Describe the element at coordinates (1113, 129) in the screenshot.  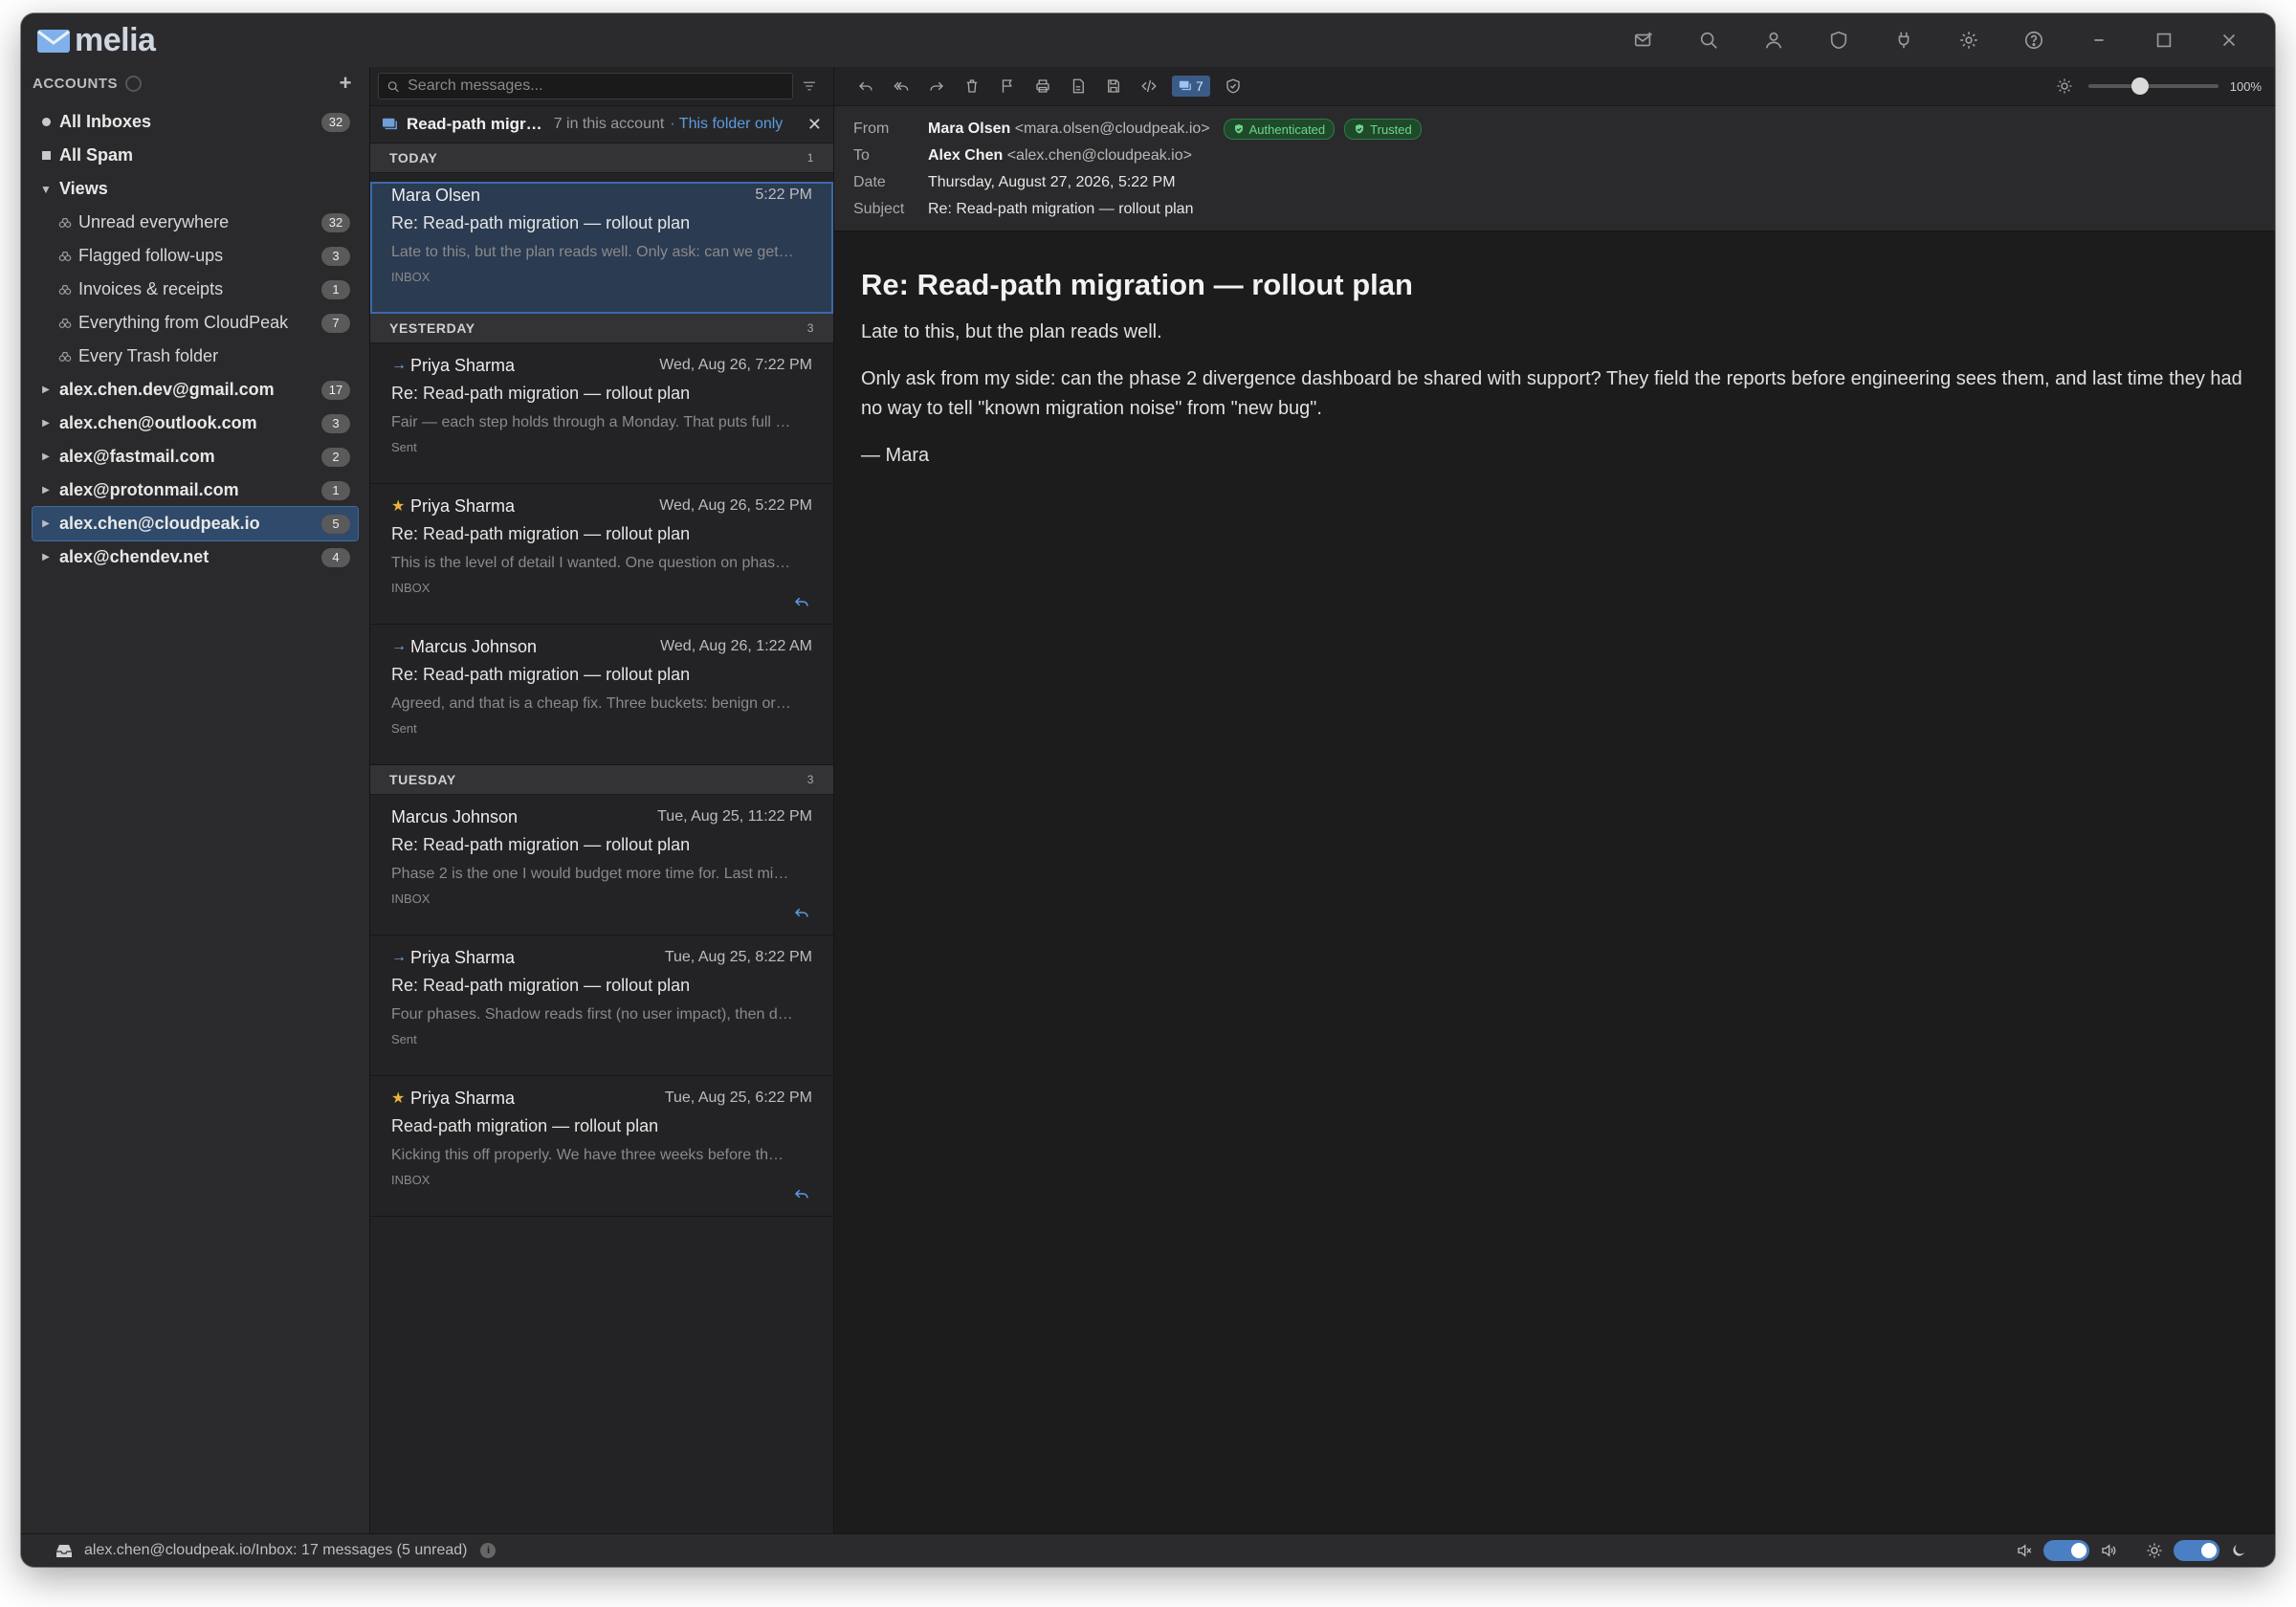
I see `sender-address: <mara.olsen@cloudpeak.io>` at that location.